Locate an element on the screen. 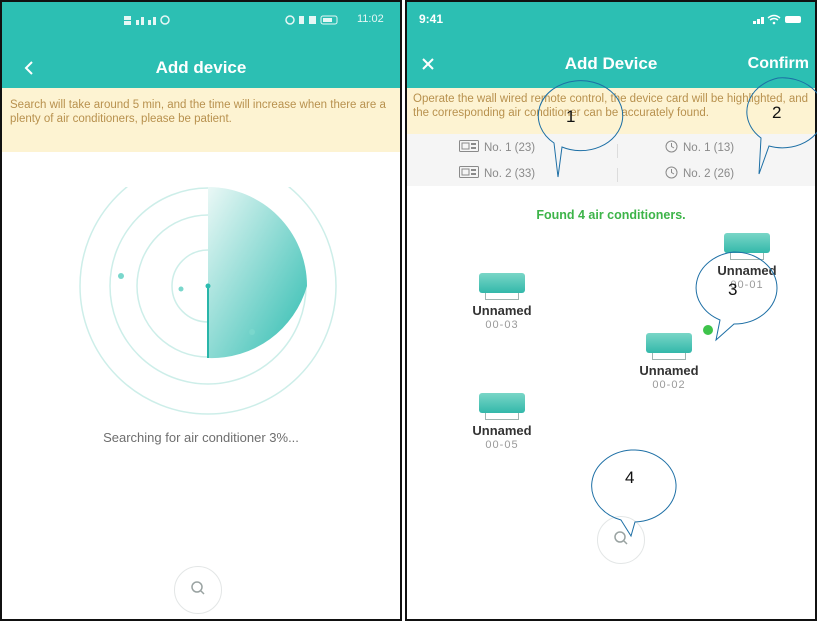  stat-item: No. 2 (33) is located at coordinates (497, 173).